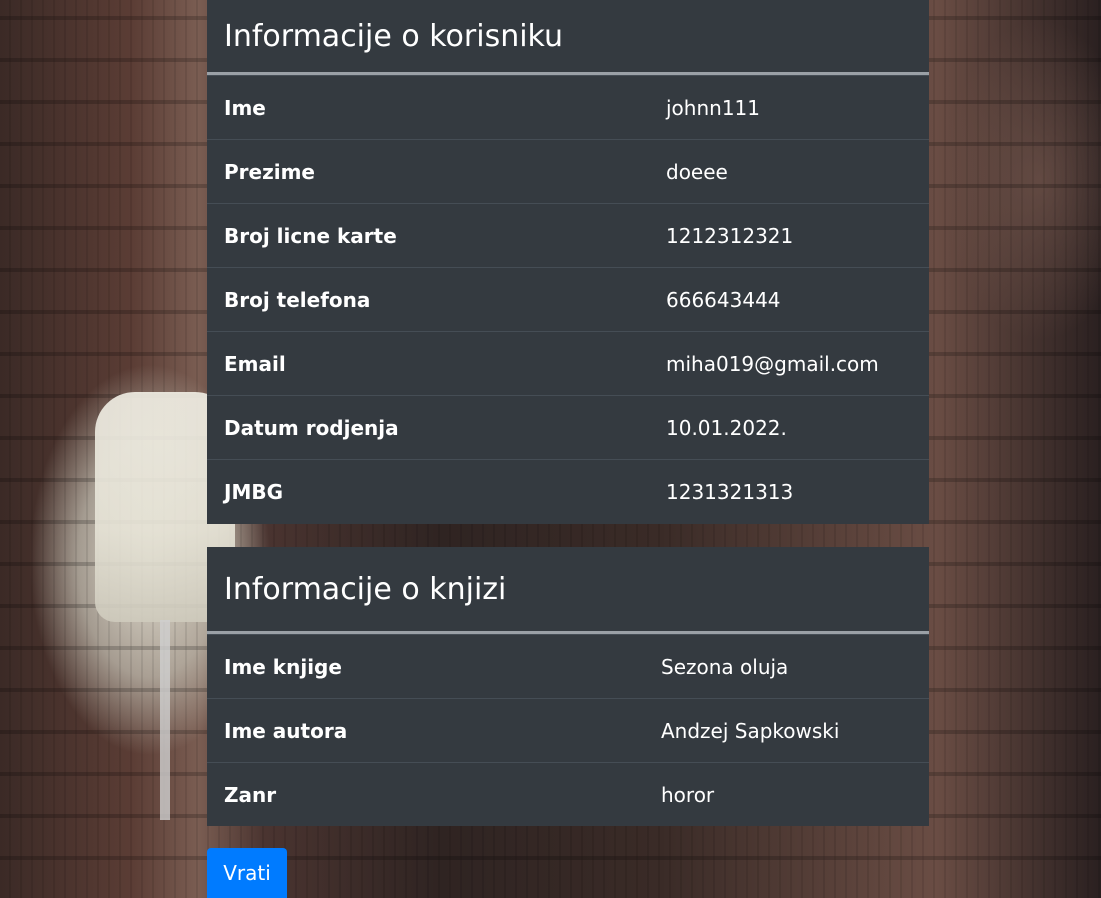 Image resolution: width=1101 pixels, height=898 pixels. What do you see at coordinates (311, 427) in the screenshot?
I see `row-label: Datum rodjenja` at bounding box center [311, 427].